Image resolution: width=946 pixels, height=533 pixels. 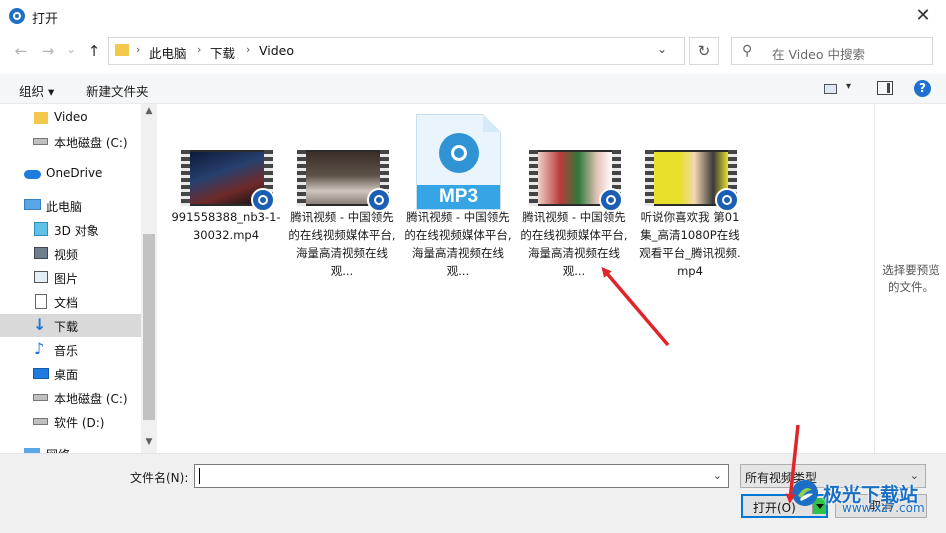 What do you see at coordinates (149, 444) in the screenshot?
I see `scroll-down-button: ▼` at bounding box center [149, 444].